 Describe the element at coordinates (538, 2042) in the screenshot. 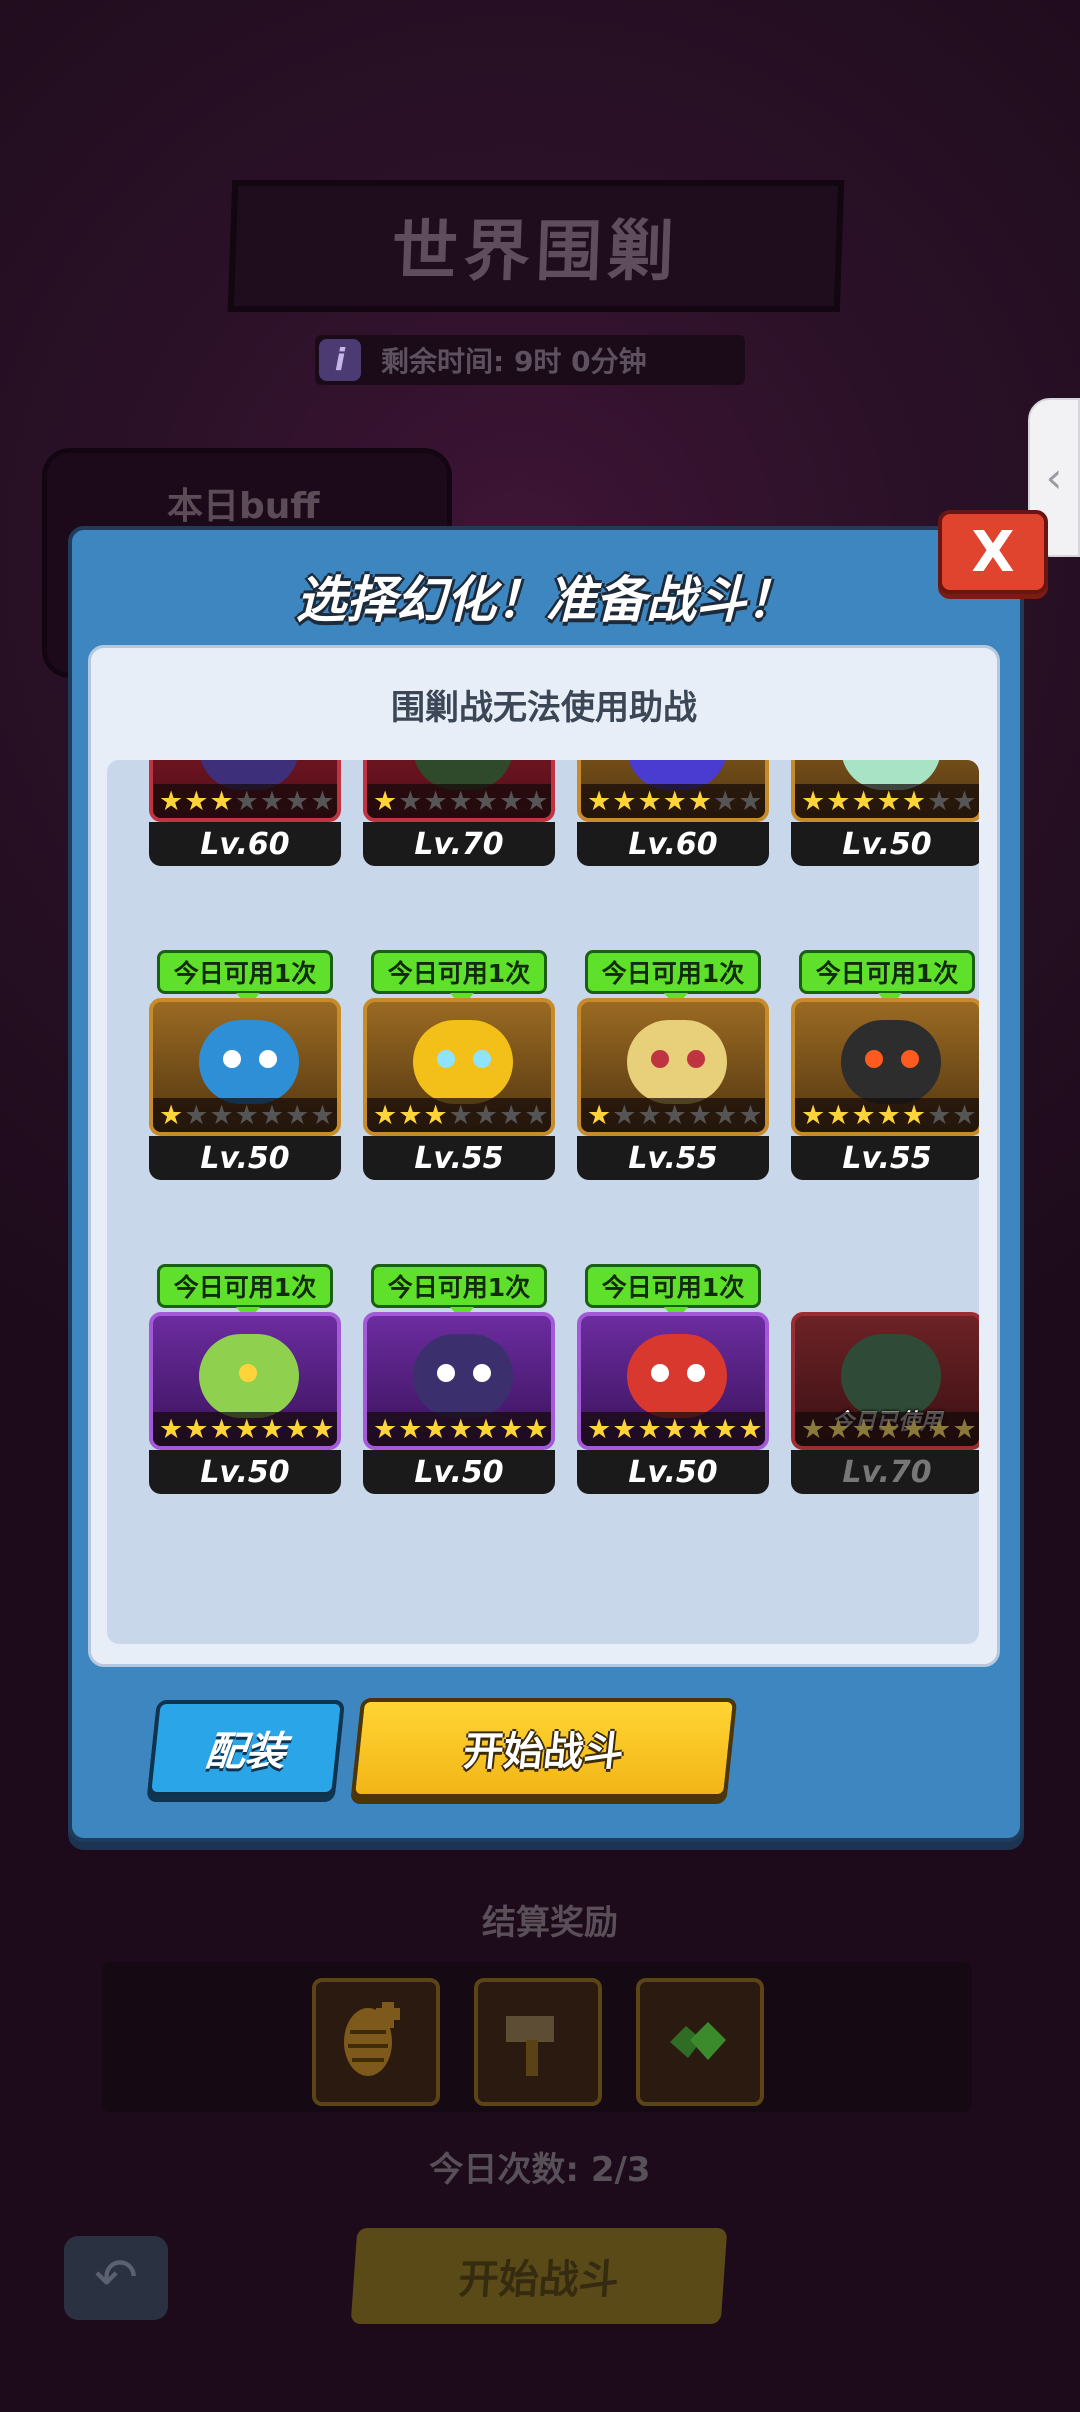

I see `hammer-icon` at that location.